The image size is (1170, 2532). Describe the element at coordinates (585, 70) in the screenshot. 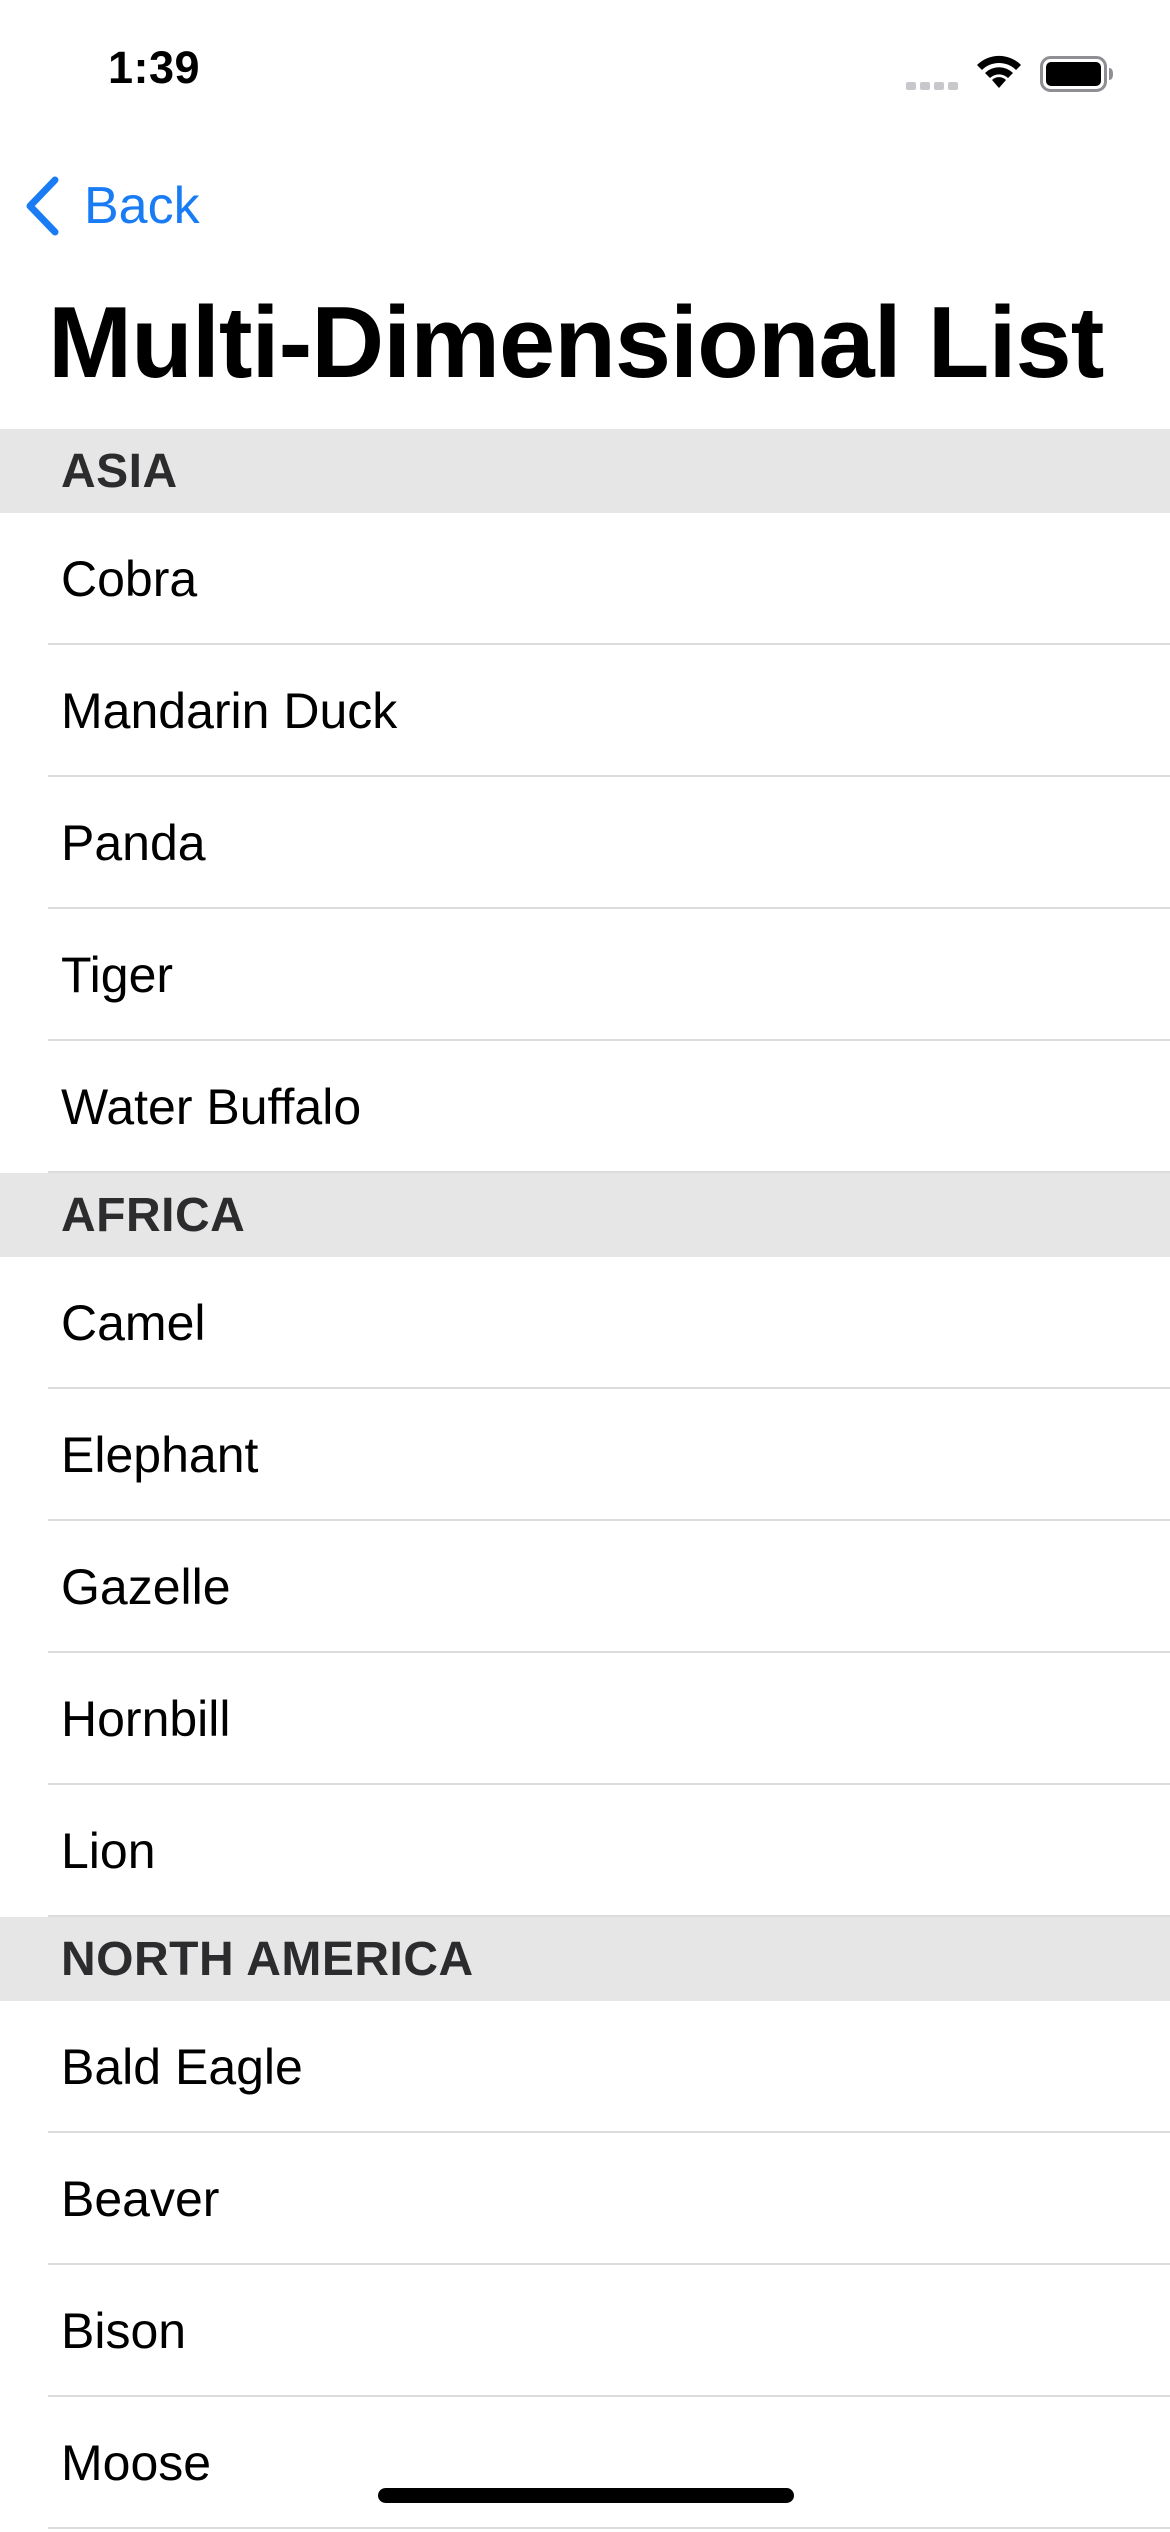

I see `status-bar: 1:39` at that location.